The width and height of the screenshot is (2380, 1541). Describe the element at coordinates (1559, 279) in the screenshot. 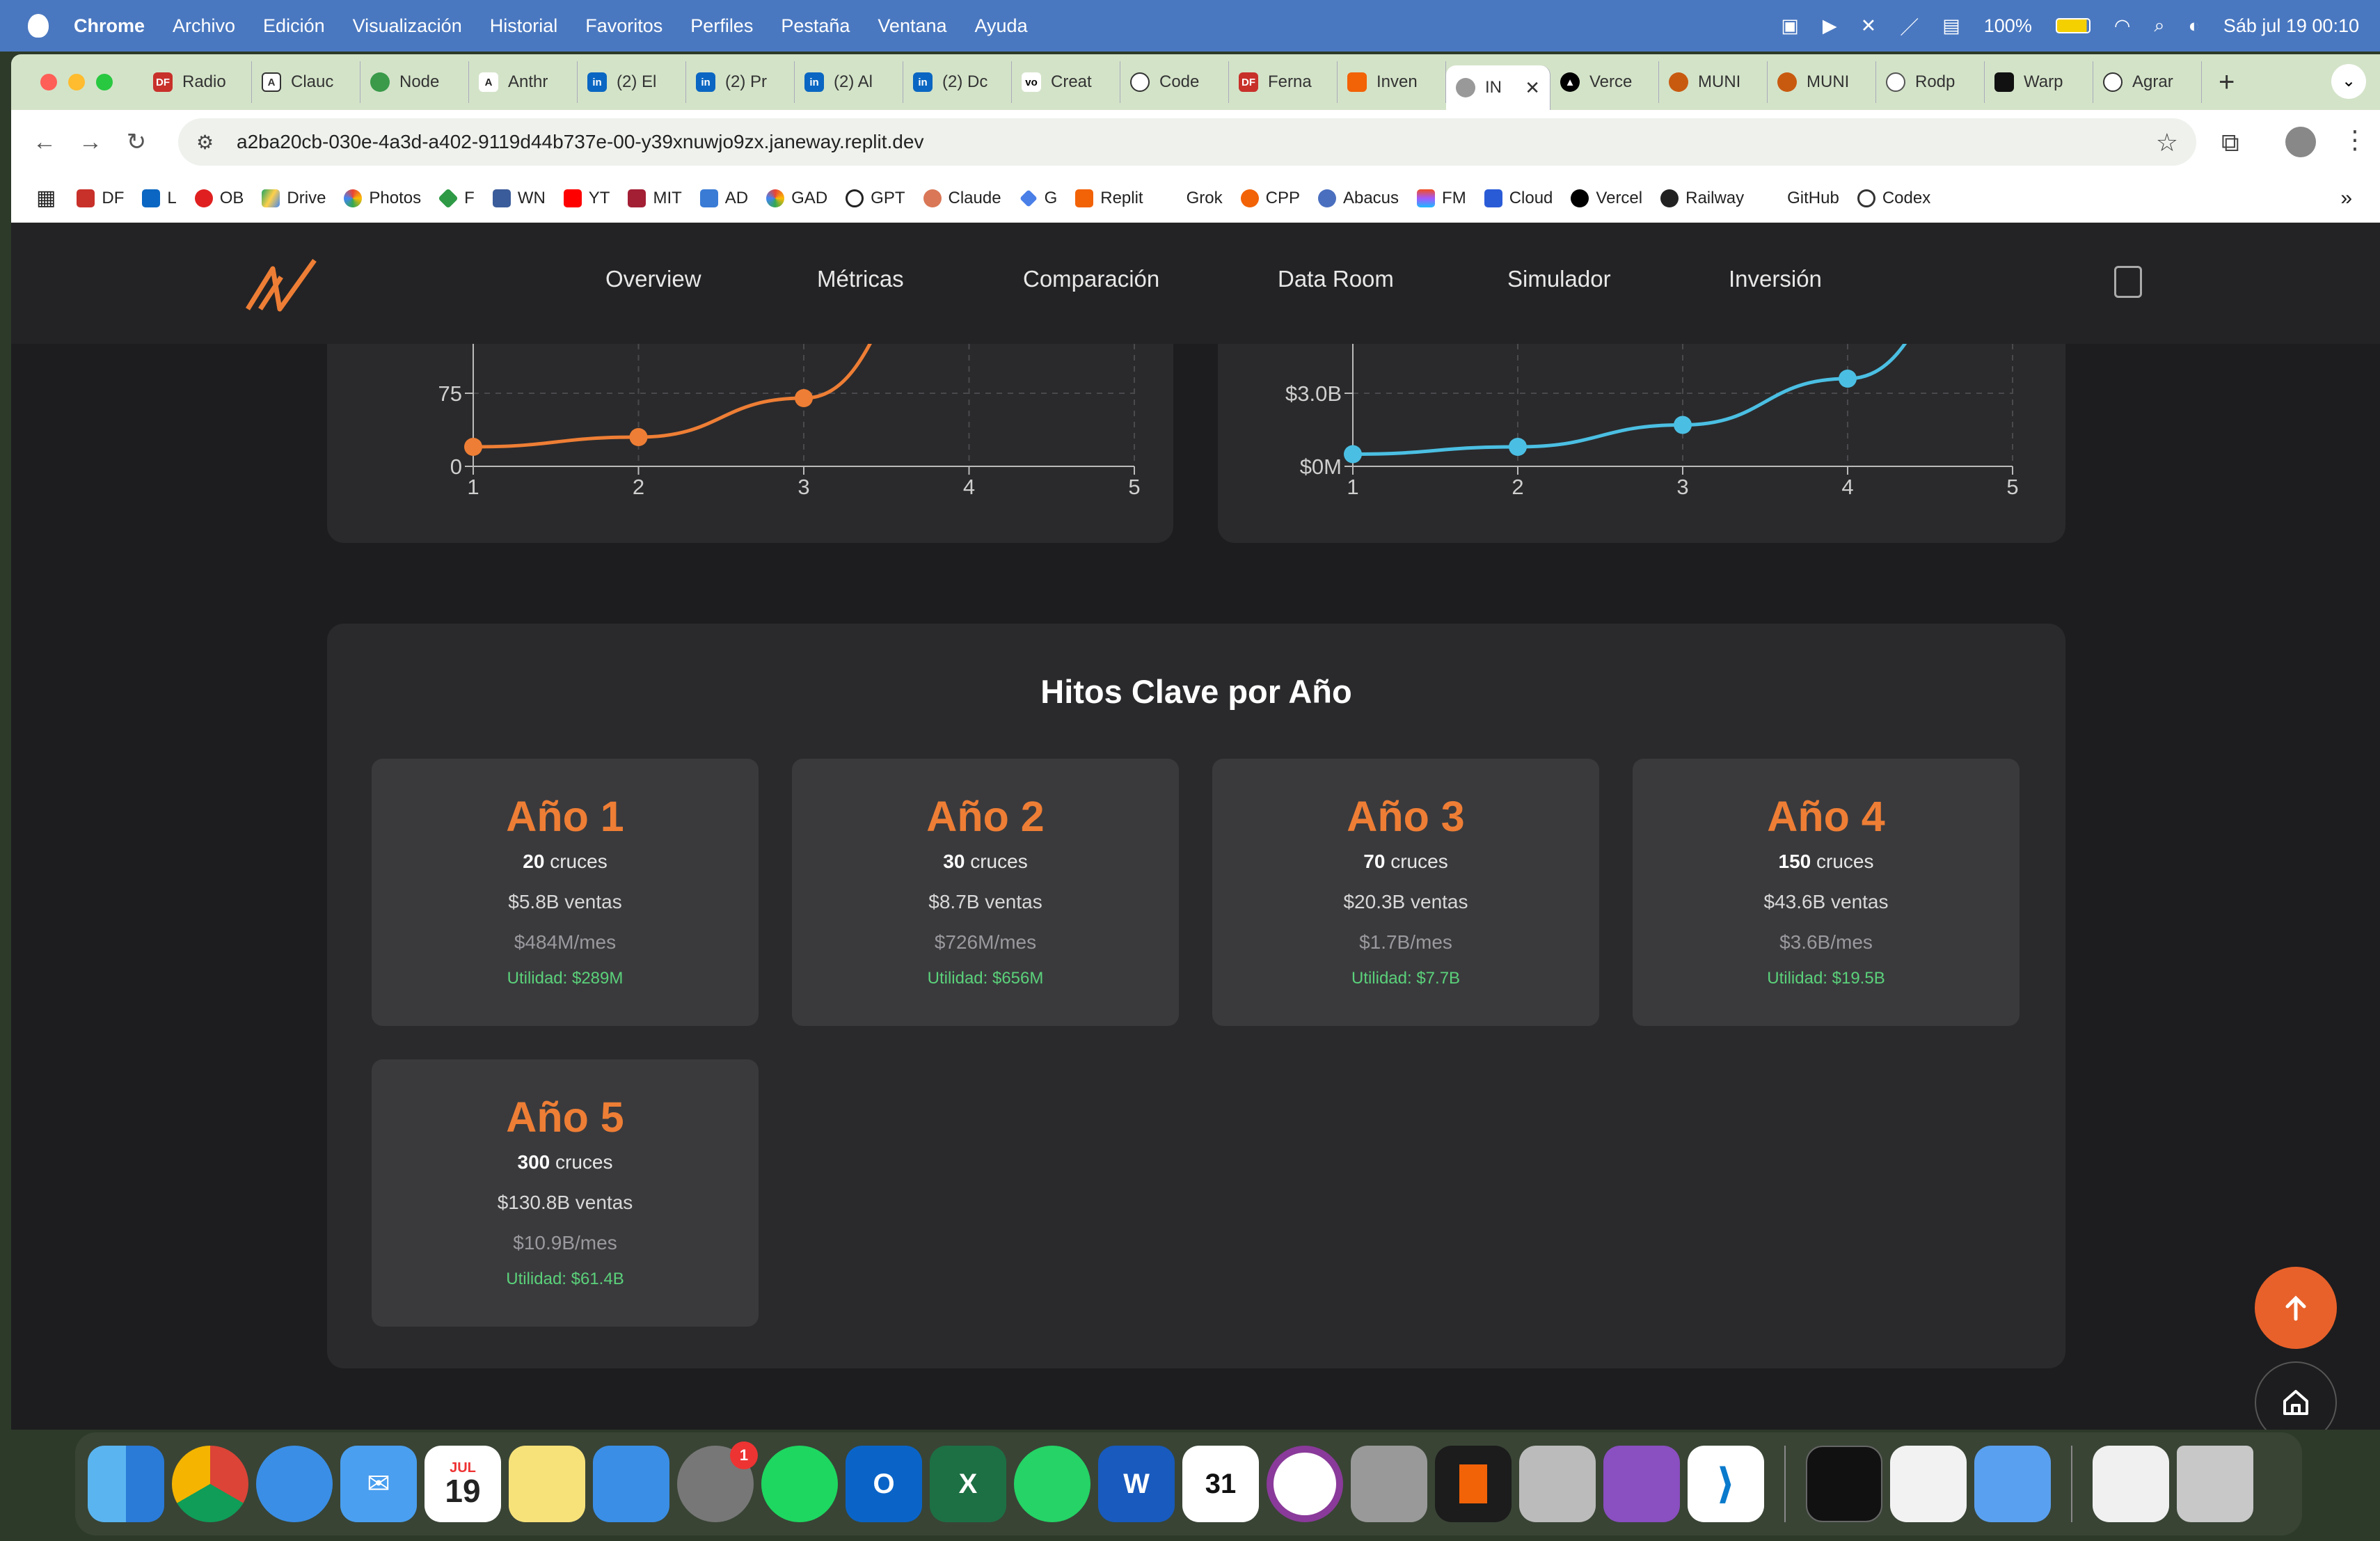

I see `nav-simulador: Simulador` at that location.